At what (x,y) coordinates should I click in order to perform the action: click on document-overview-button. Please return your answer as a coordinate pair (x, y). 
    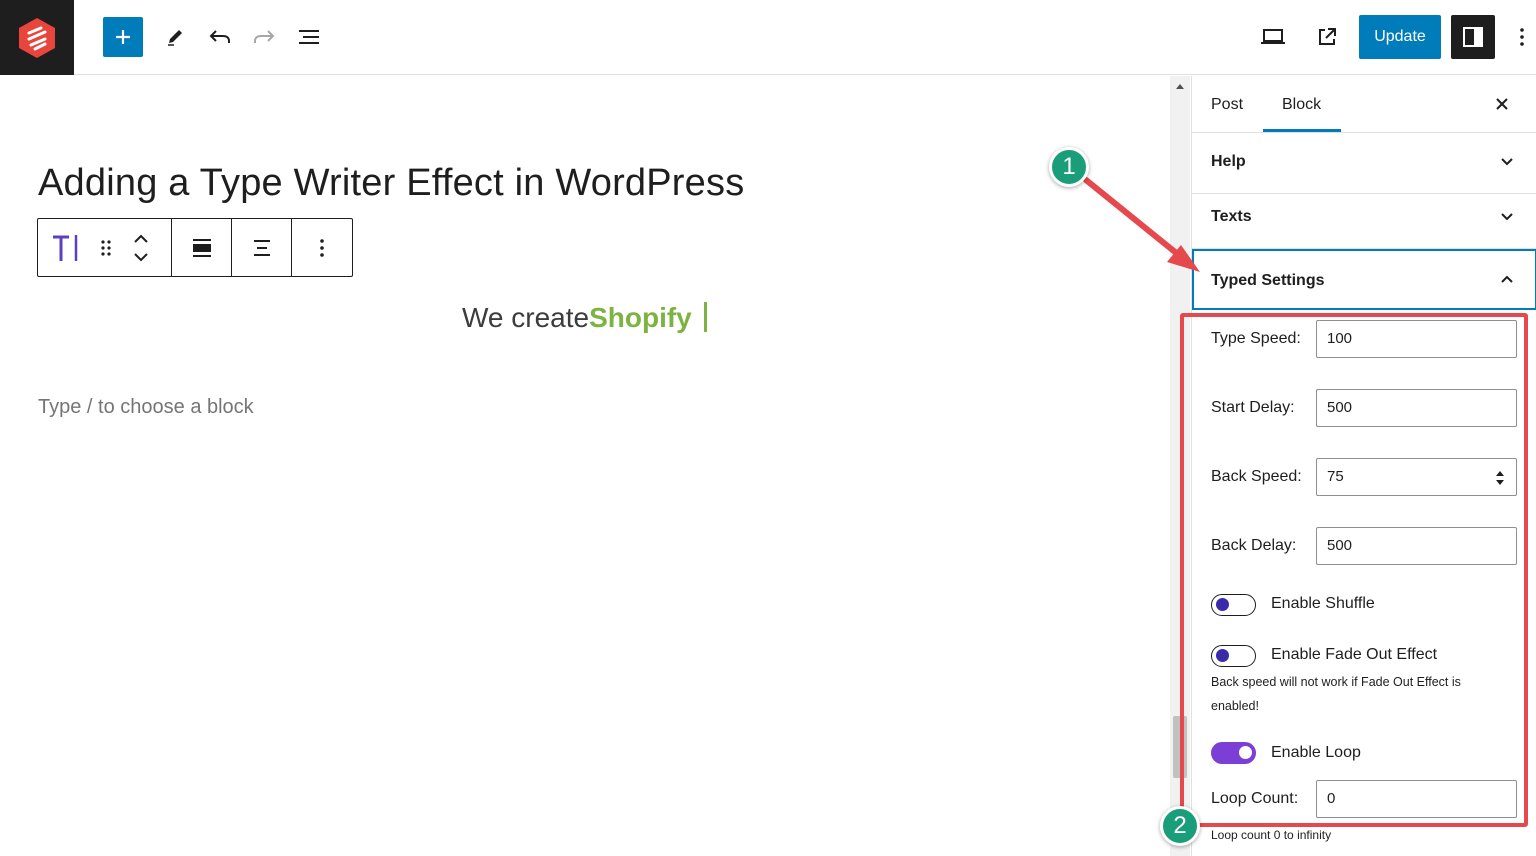
    Looking at the image, I should click on (309, 37).